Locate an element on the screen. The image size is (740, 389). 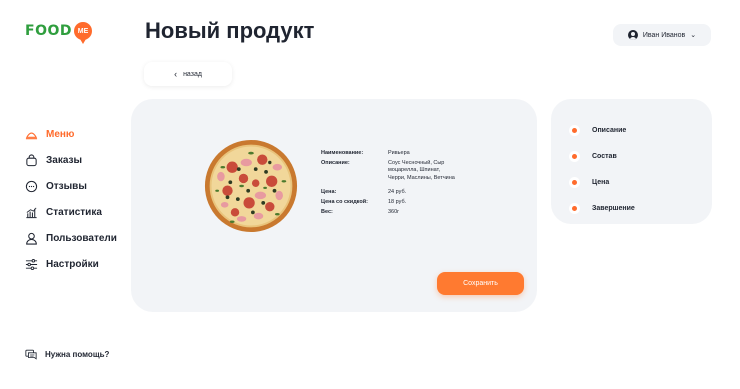
product-name: Ривьера is located at coordinates (399, 153).